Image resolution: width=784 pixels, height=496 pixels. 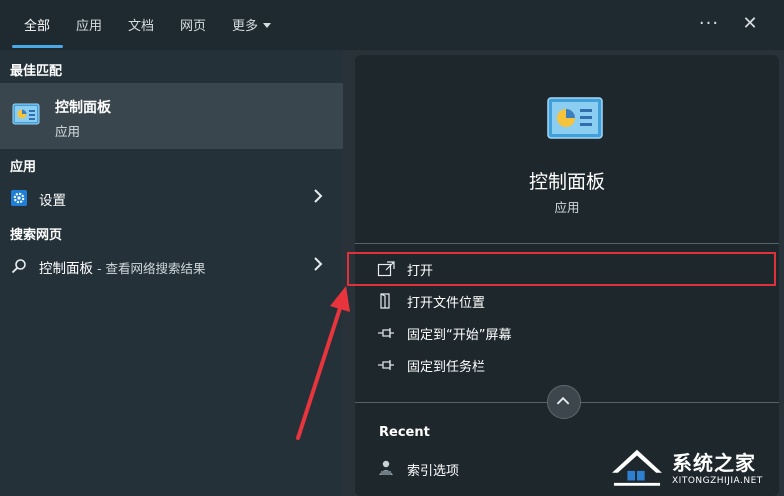 I want to click on action-open-file-location: 打开文件位置, so click(x=567, y=301).